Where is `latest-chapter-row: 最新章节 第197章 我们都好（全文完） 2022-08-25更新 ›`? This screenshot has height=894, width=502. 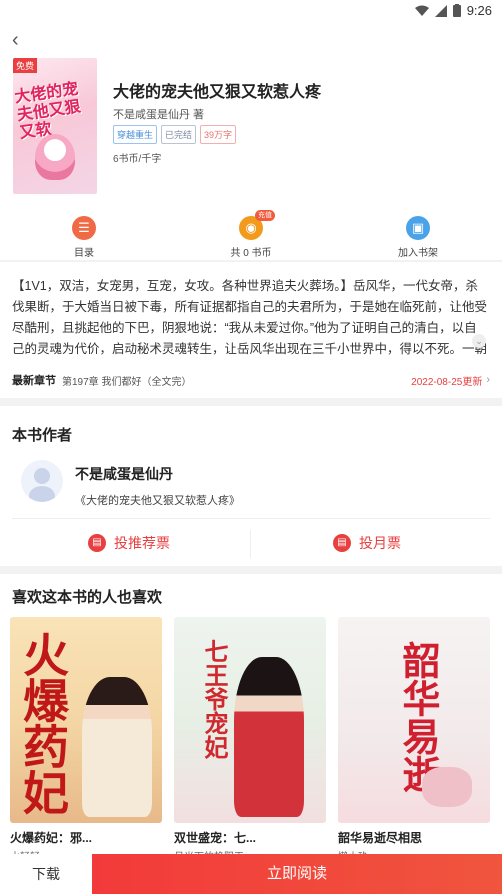
latest-chapter-row: 最新章节 第197章 我们都好（全文完） 2022-08-25更新 › is located at coordinates (251, 380).